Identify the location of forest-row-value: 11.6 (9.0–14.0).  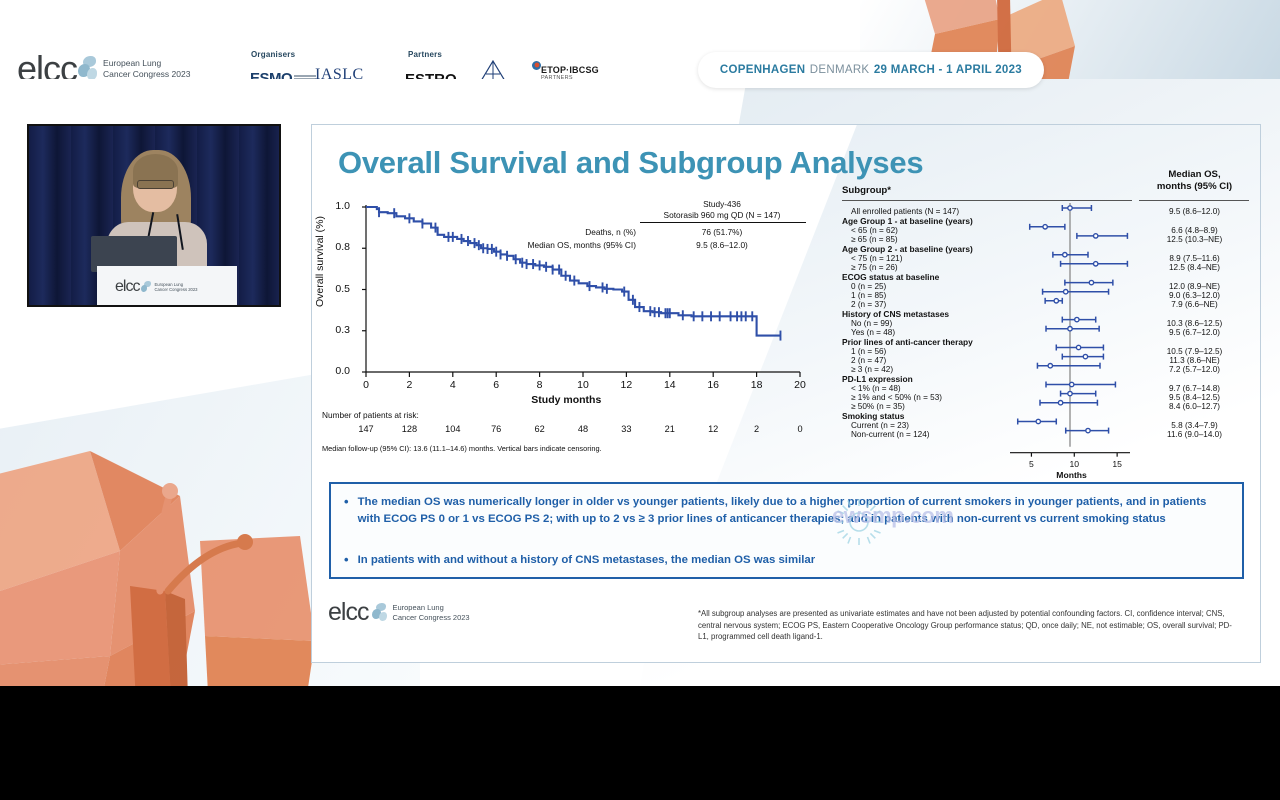
(1194, 434).